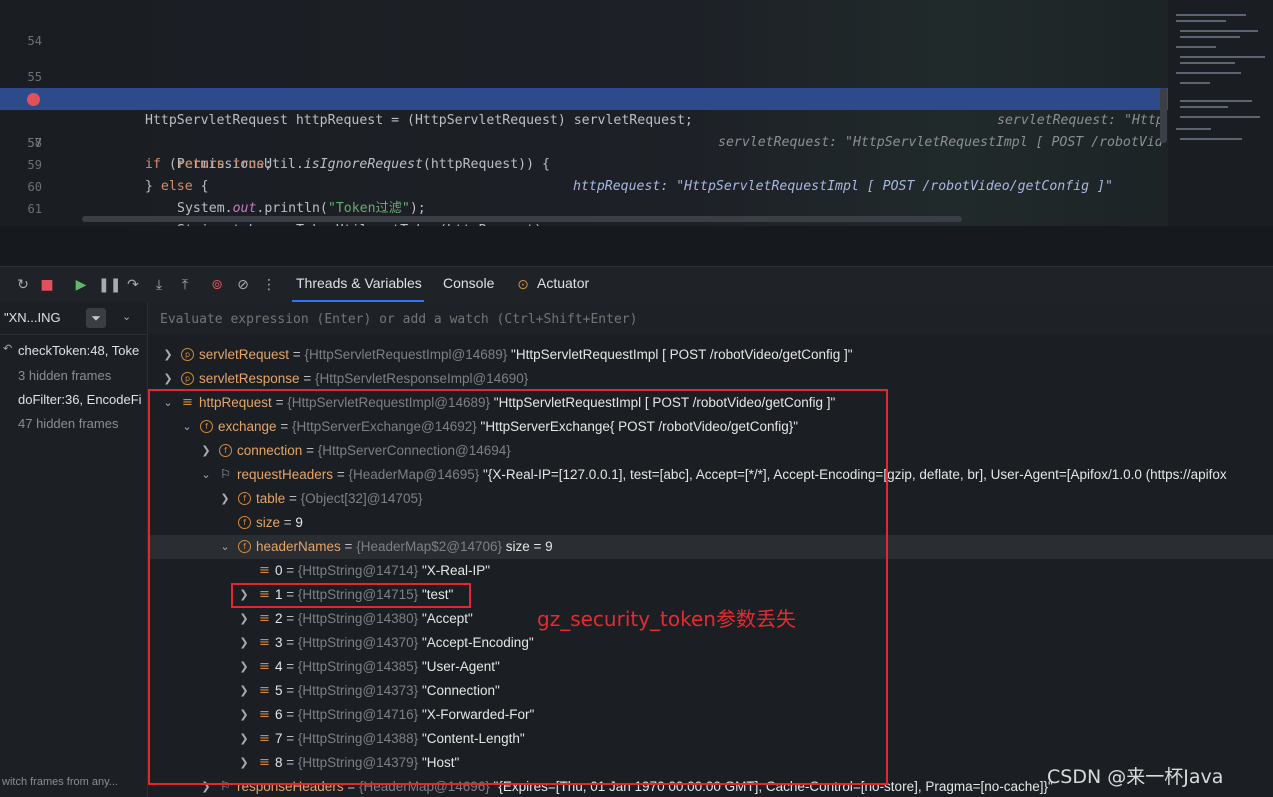 Image resolution: width=1273 pixels, height=797 pixels. I want to click on chevron-down-icon: ⌄, so click(126, 316).